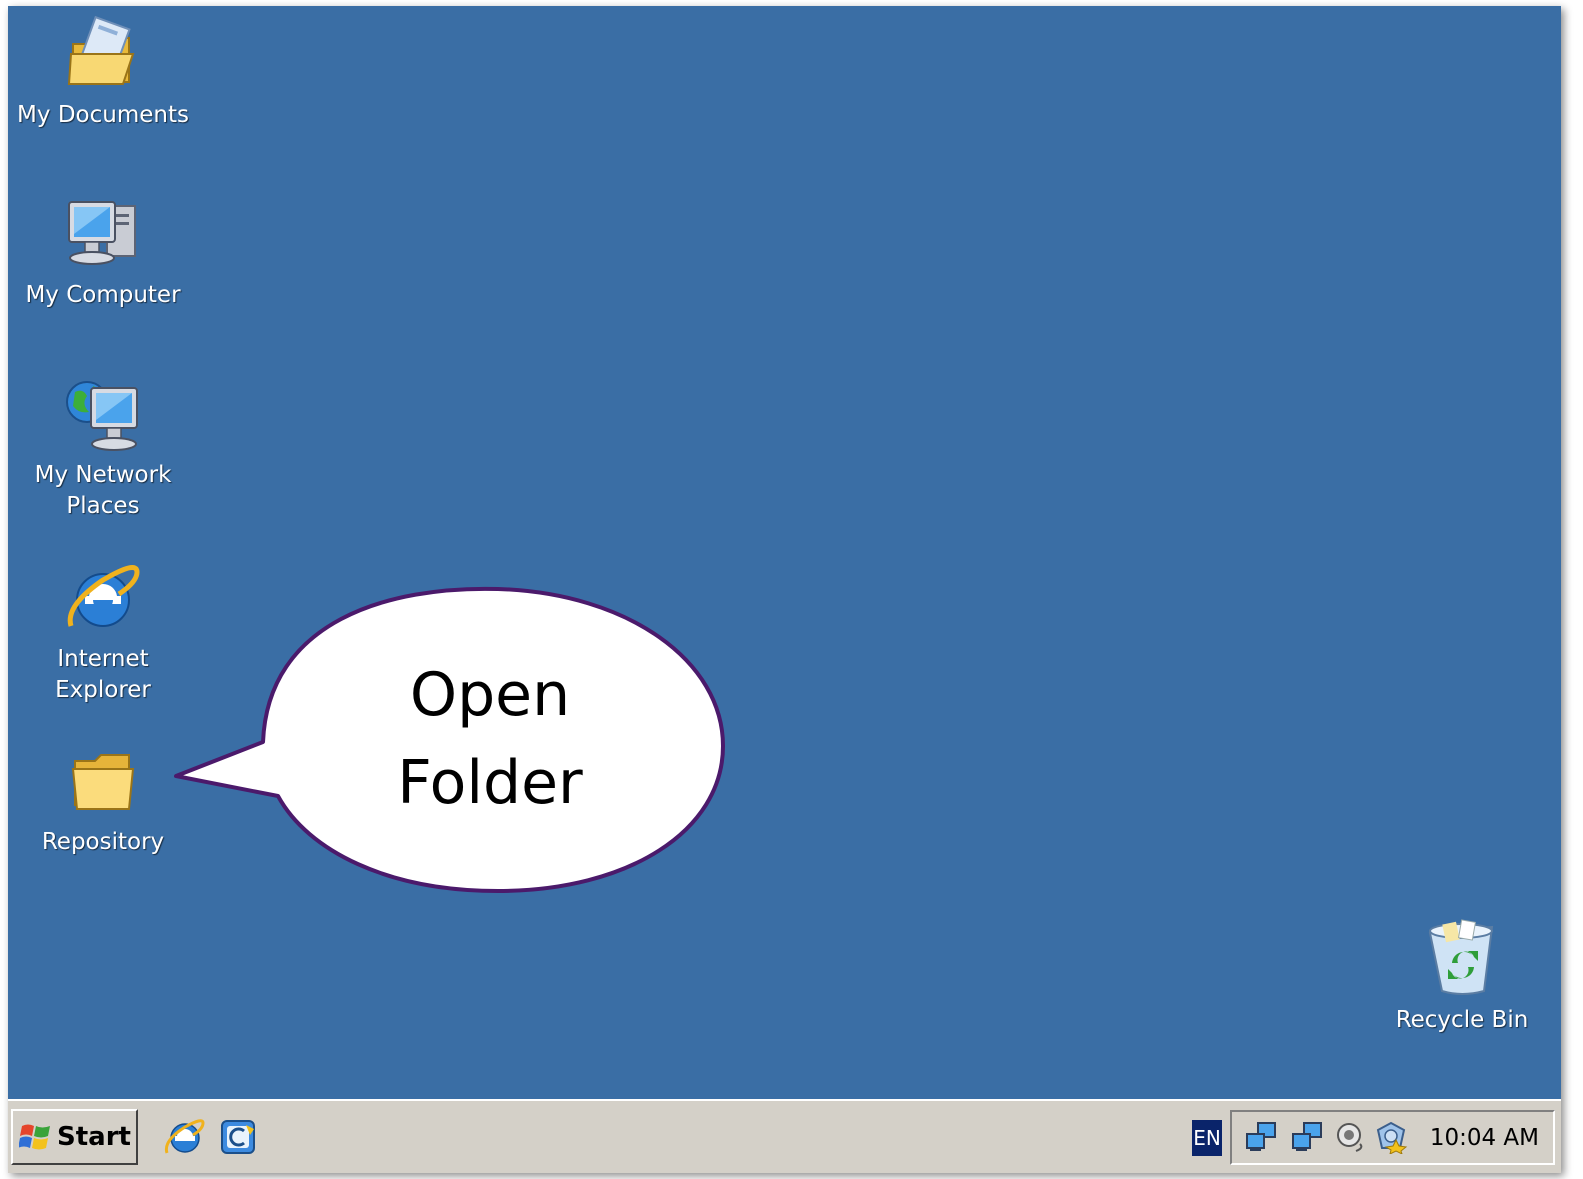  I want to click on recycle-bin-icon, so click(1461, 957).